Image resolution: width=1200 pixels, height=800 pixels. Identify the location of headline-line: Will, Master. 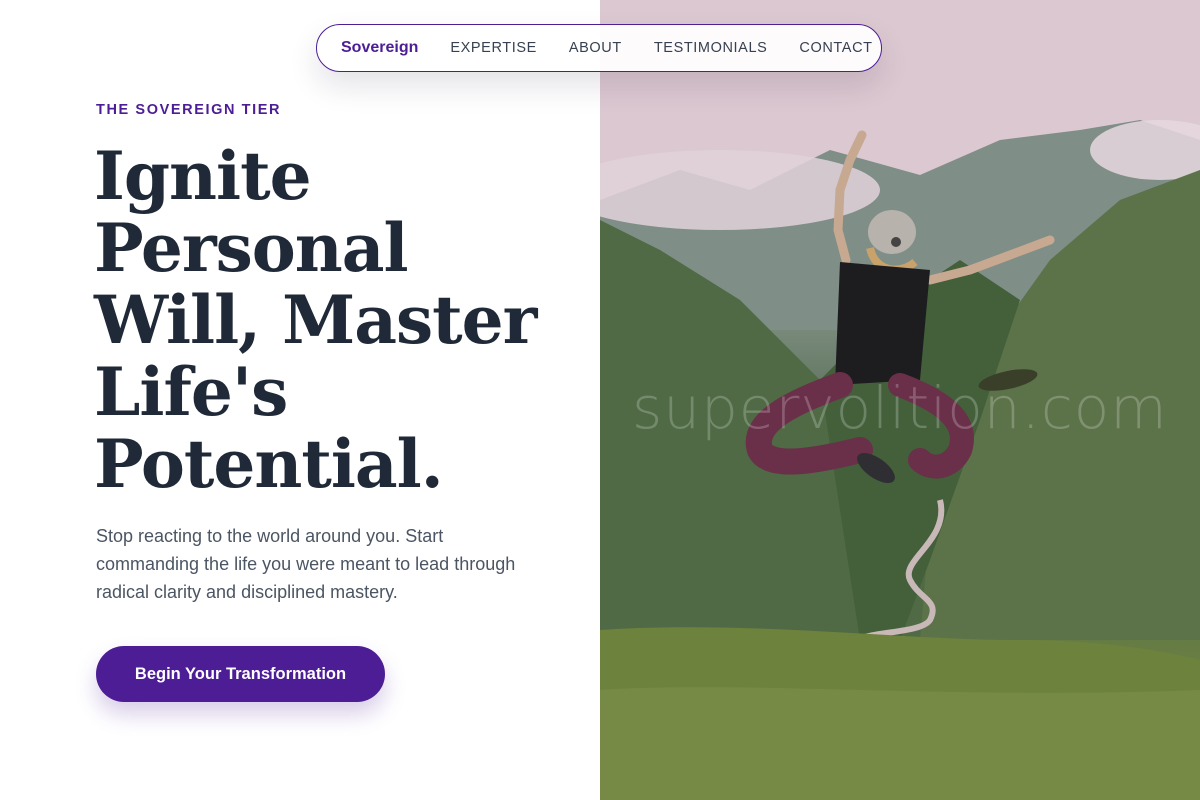
(315, 320).